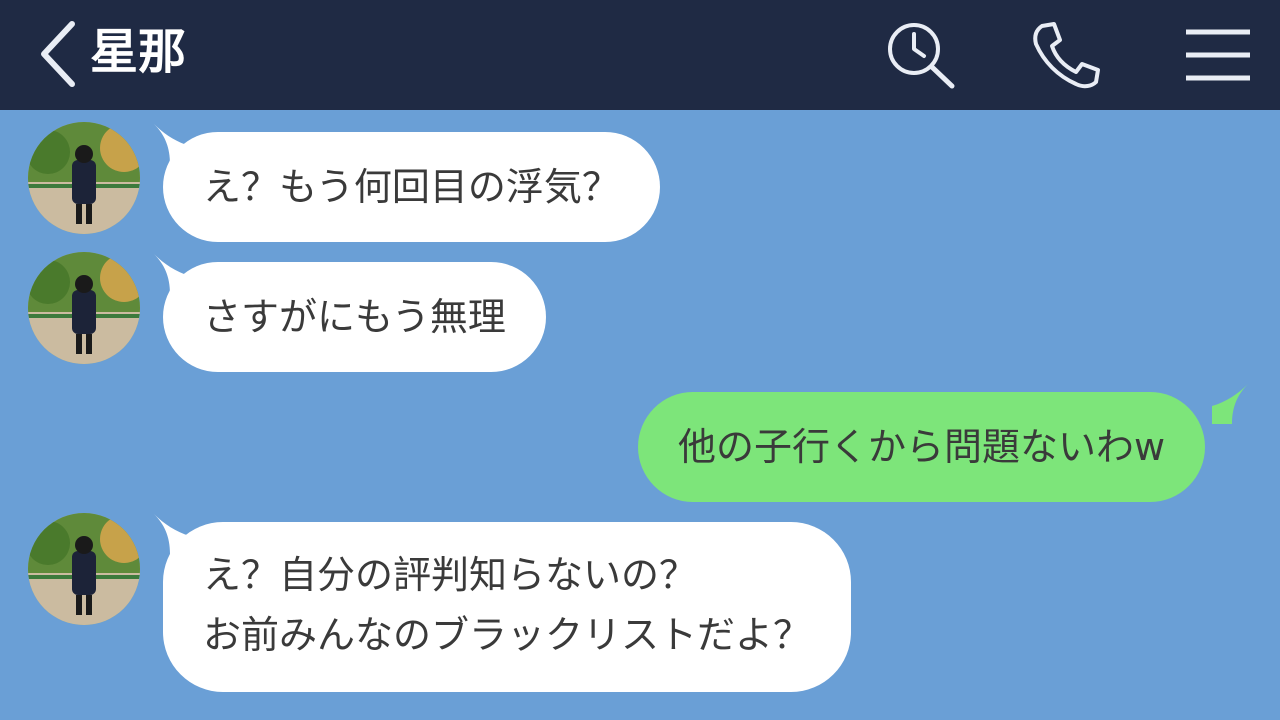 The width and height of the screenshot is (1280, 720). I want to click on message-text: え？もう何回目の浮気？, so click(411, 187).